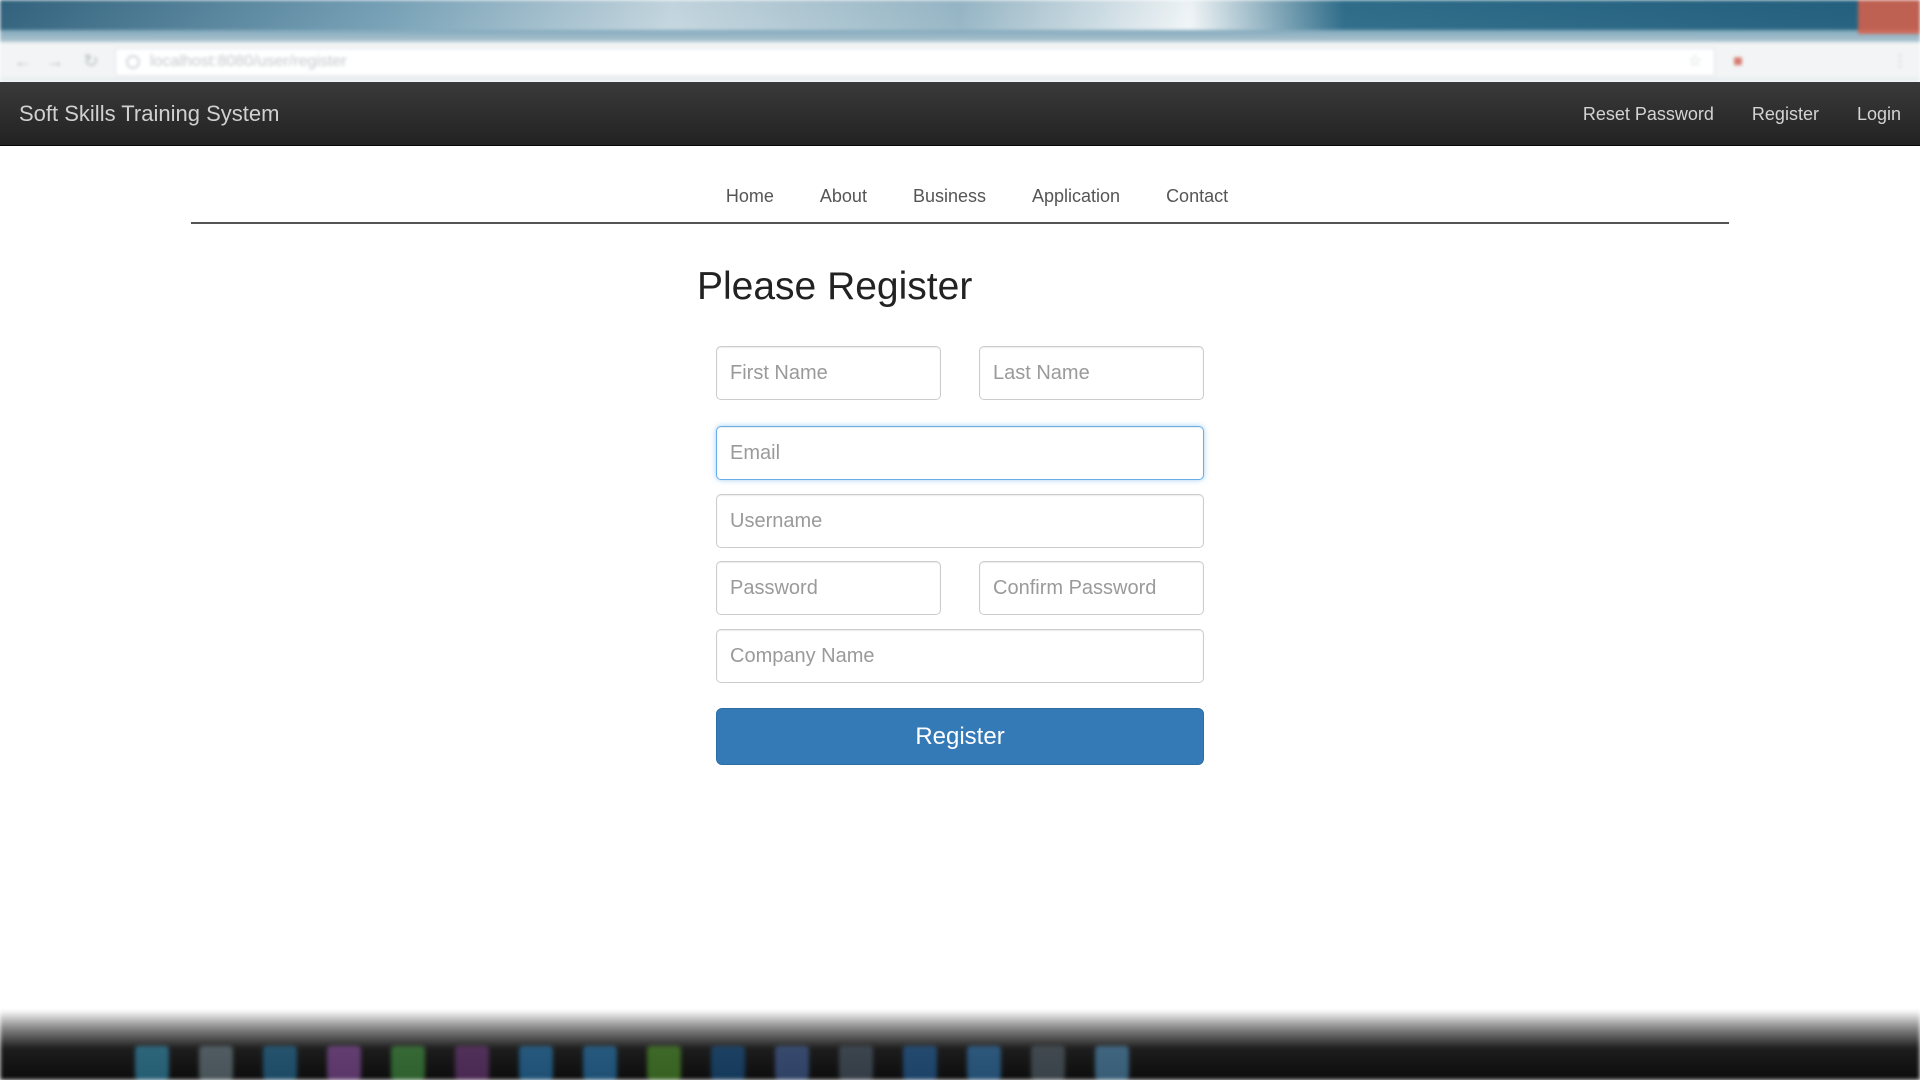 The height and width of the screenshot is (1080, 1920). I want to click on confirm-password-field, so click(1091, 588).